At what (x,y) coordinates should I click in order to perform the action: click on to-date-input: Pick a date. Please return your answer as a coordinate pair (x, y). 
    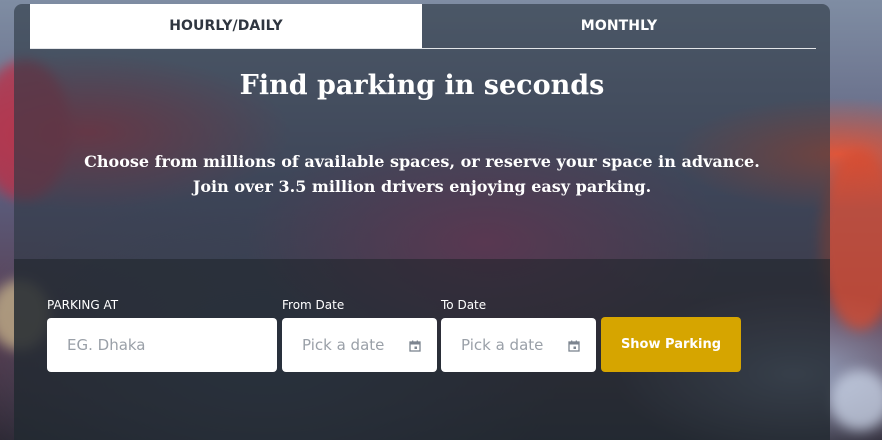
    Looking at the image, I should click on (518, 345).